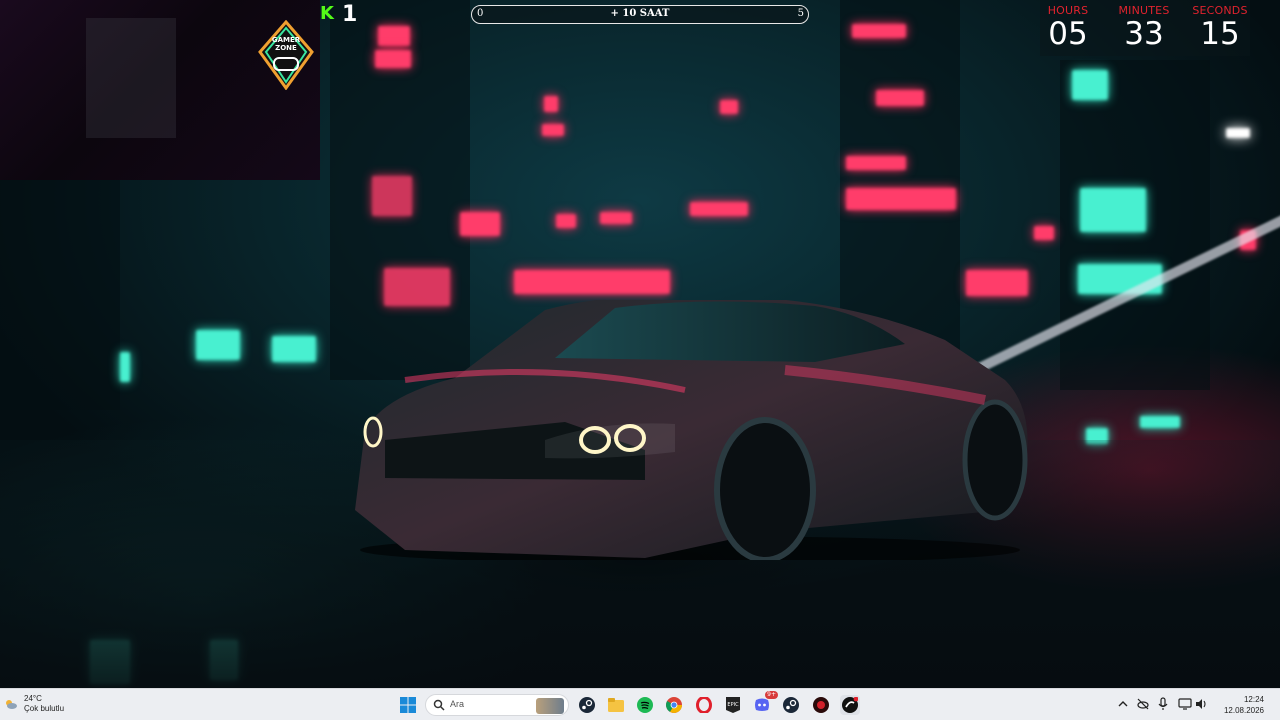 The image size is (1280, 720). I want to click on search-placeholder: Ara, so click(457, 704).